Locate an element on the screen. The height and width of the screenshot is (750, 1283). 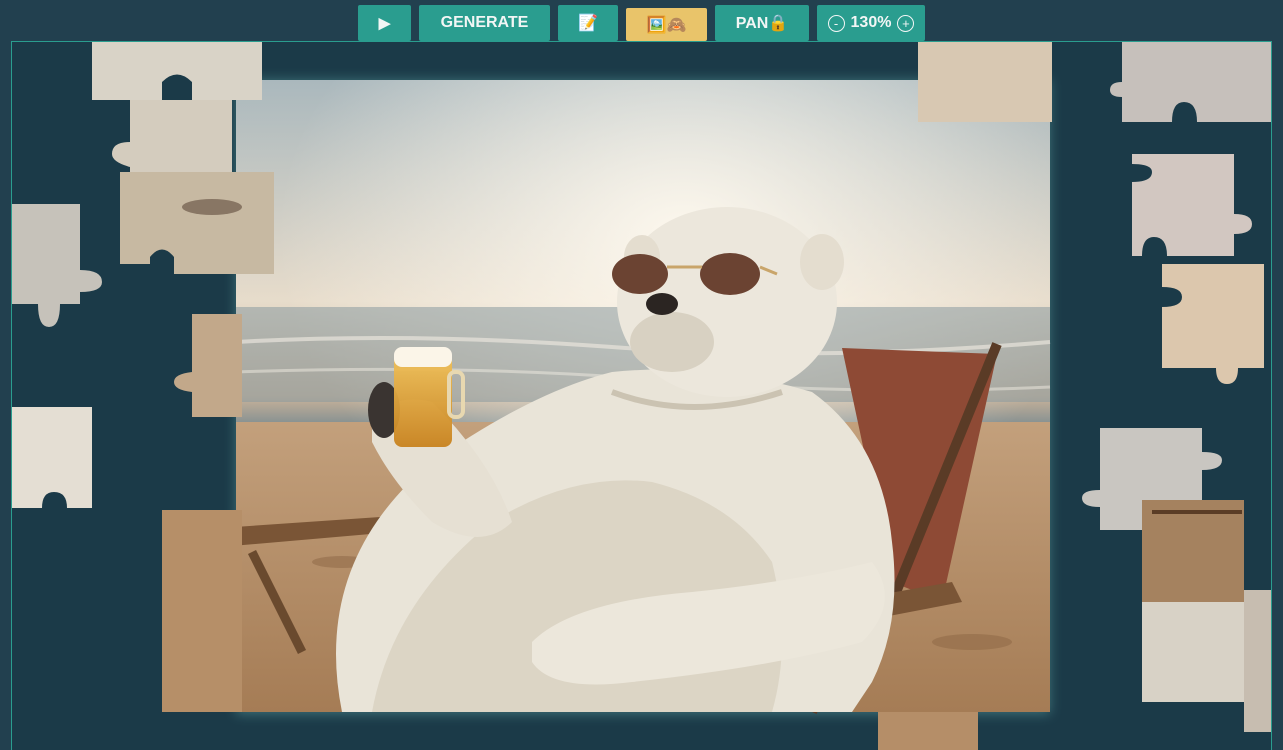
generate-button: GENERATE is located at coordinates (484, 23).